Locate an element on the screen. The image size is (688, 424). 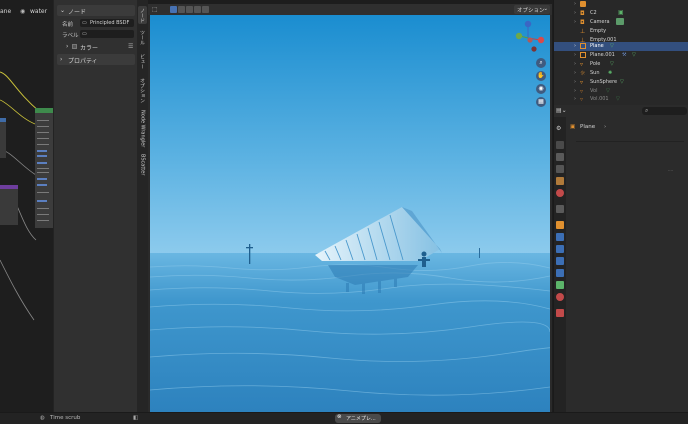
pan-hand-icon: ✋ is located at coordinates (541, 76).